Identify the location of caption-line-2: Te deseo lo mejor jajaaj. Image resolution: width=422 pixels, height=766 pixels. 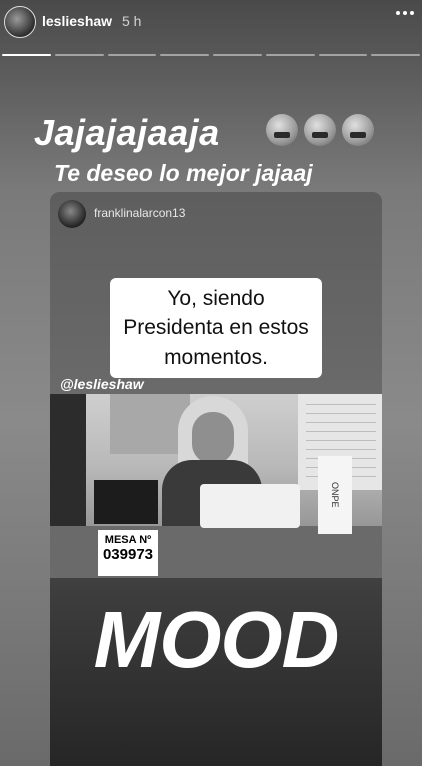
(183, 173).